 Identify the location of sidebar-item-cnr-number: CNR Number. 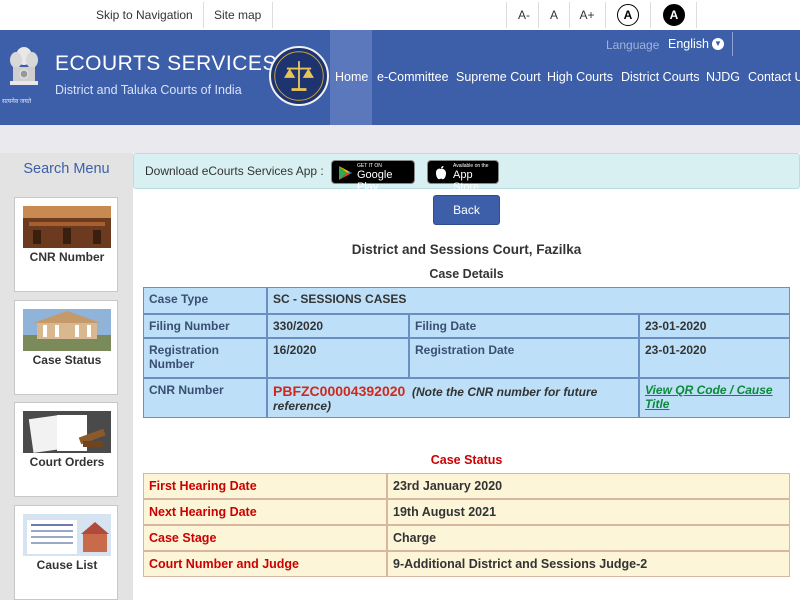
(66, 244).